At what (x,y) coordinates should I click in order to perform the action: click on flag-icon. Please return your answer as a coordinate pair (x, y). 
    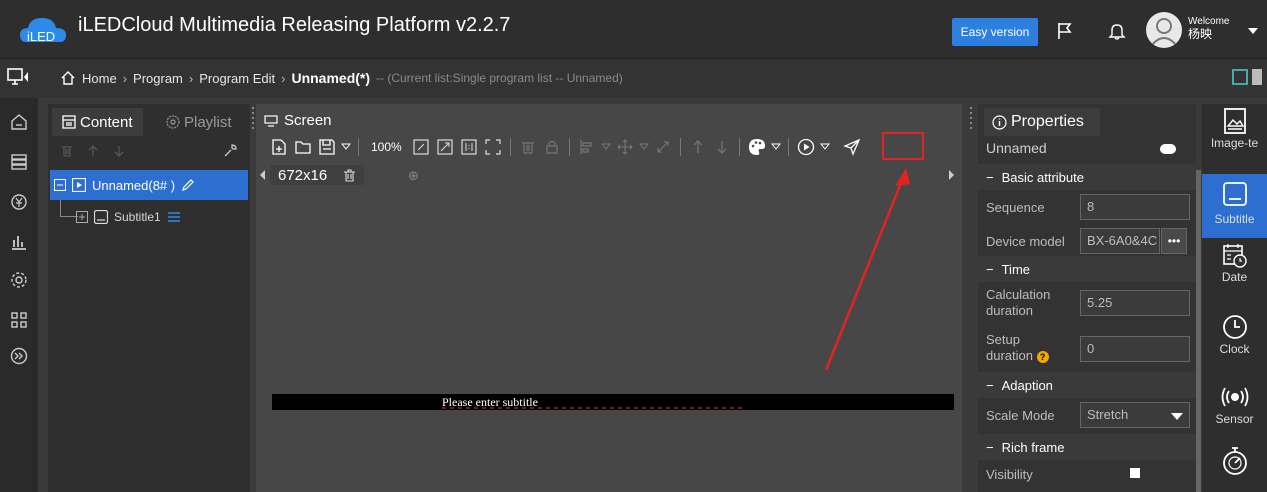
    Looking at the image, I should click on (1065, 31).